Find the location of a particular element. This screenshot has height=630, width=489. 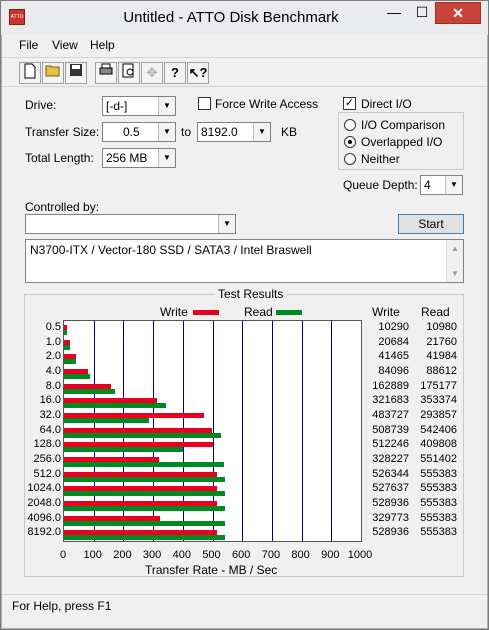

y-tick-label: 128.0 is located at coordinates (47, 444).